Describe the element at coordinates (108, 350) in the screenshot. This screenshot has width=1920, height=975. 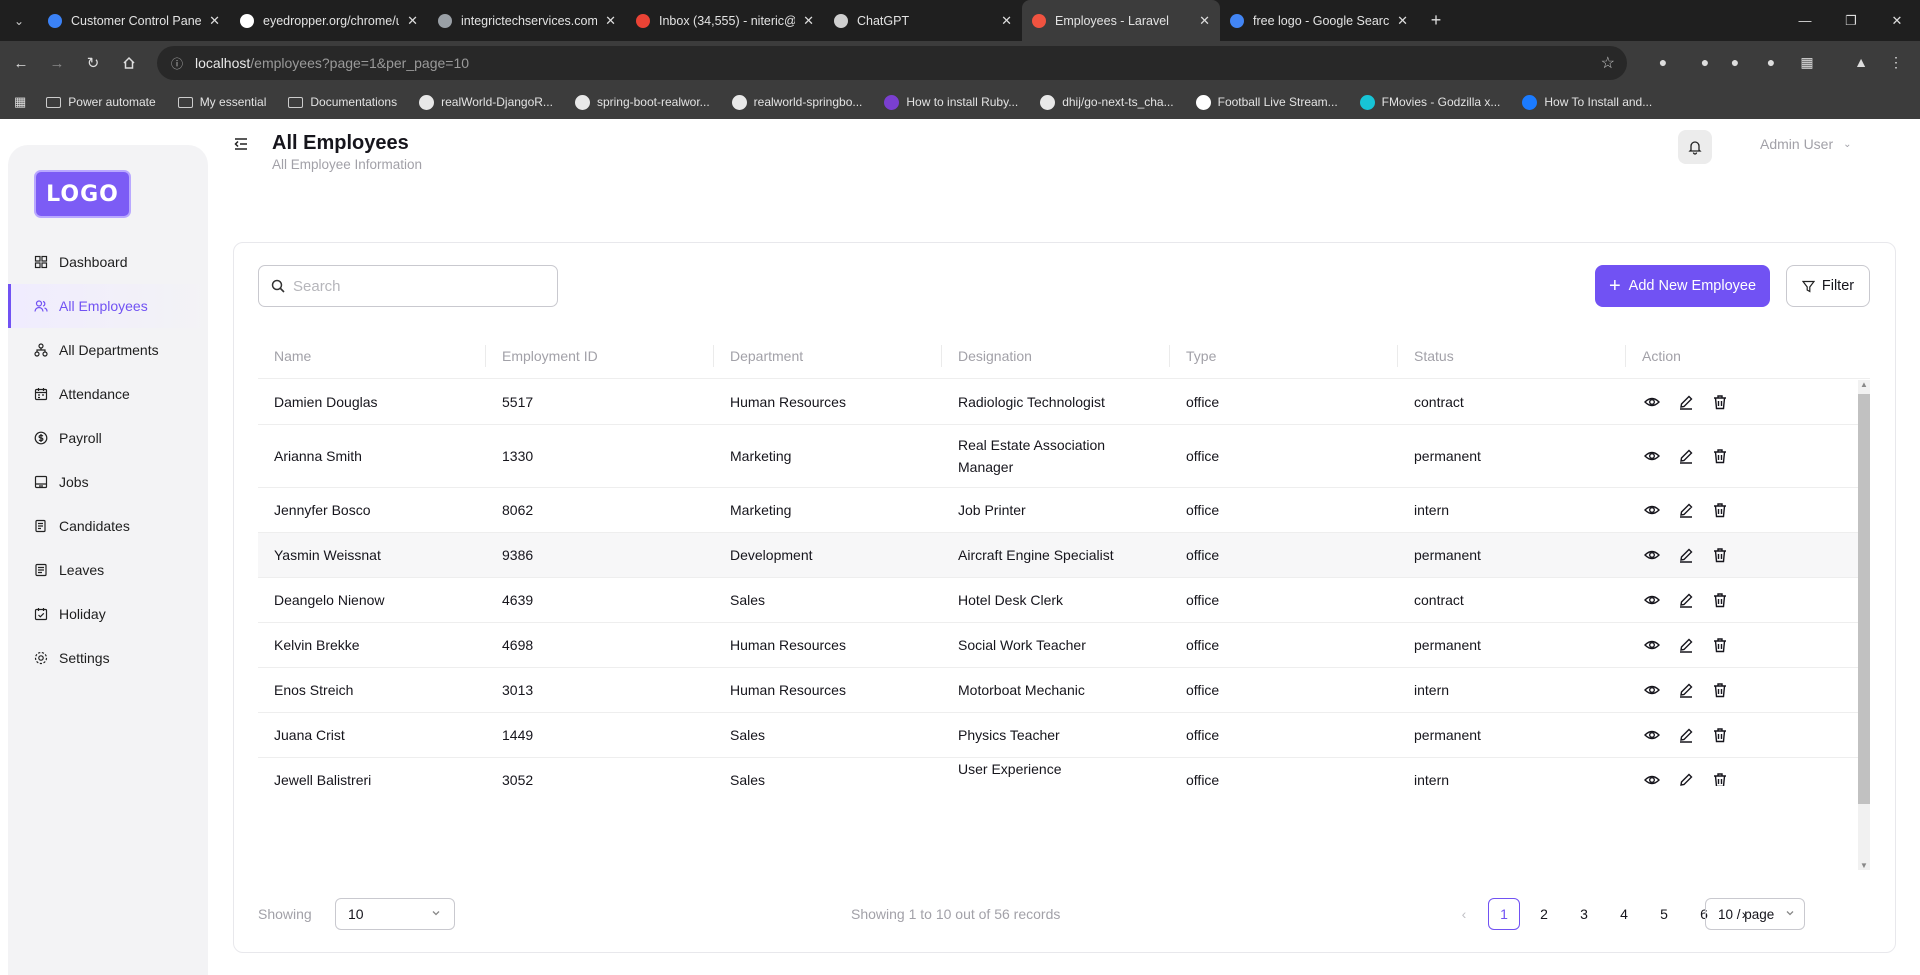
I see `sidebar-item-all-departments: All Departments` at that location.